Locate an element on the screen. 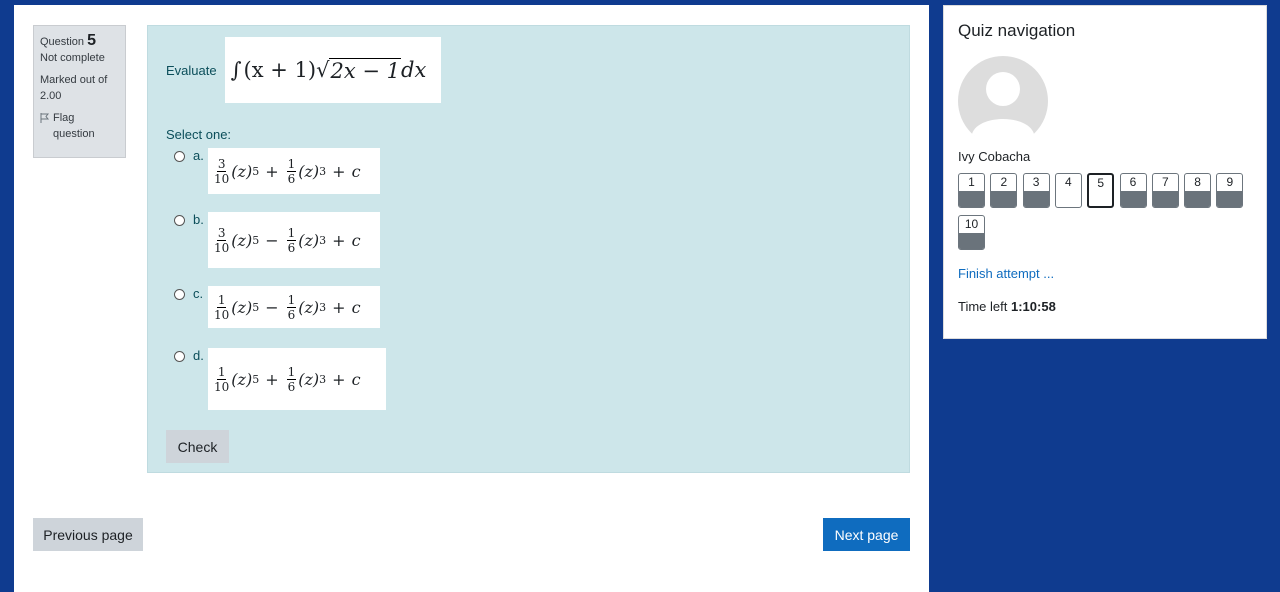  option-formula: 1 10 (z) 5−1 6 (z) 3 + c is located at coordinates (294, 307).